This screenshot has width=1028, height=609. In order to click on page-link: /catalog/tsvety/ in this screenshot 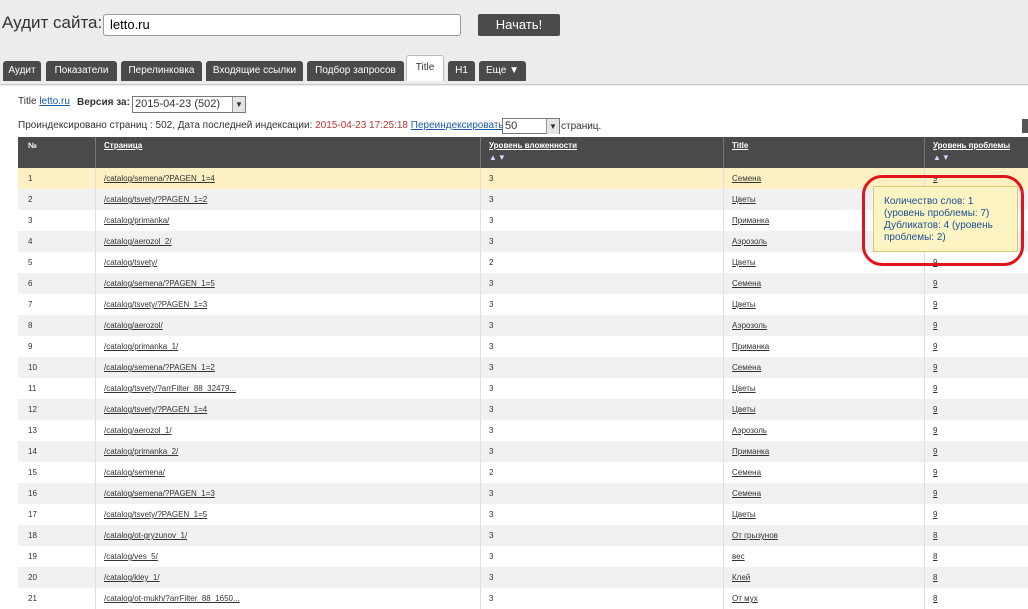, I will do `click(130, 262)`.